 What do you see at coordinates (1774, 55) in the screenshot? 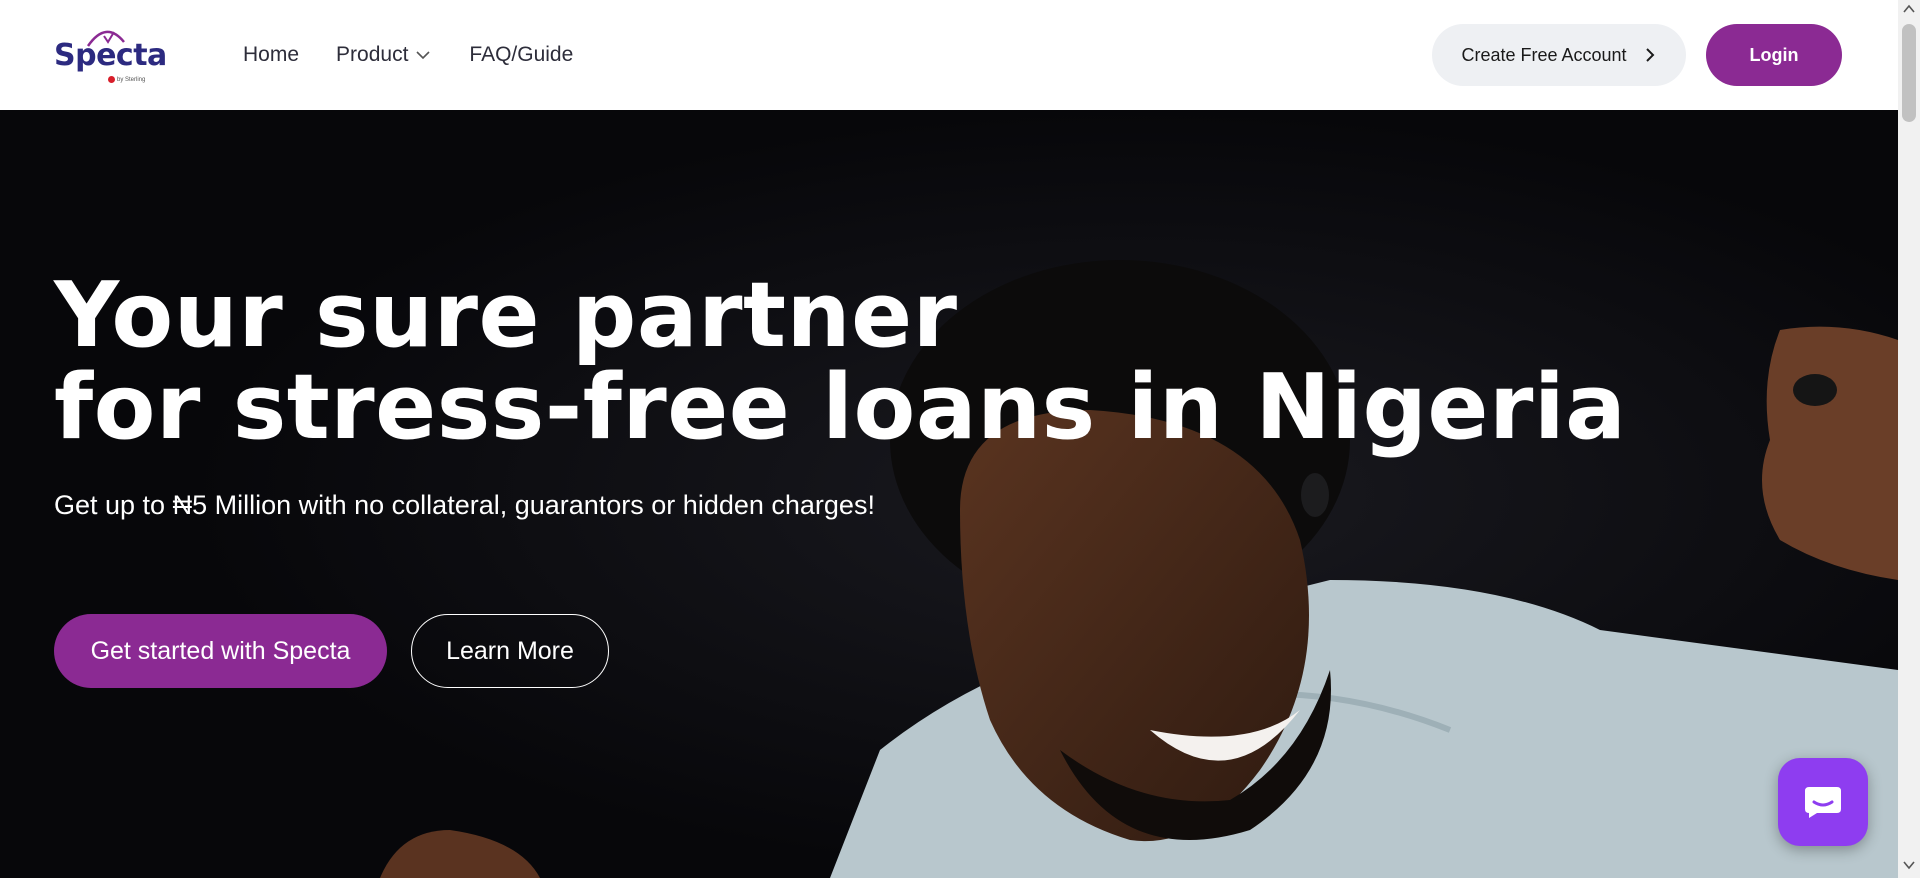
I see `login-button: Login` at bounding box center [1774, 55].